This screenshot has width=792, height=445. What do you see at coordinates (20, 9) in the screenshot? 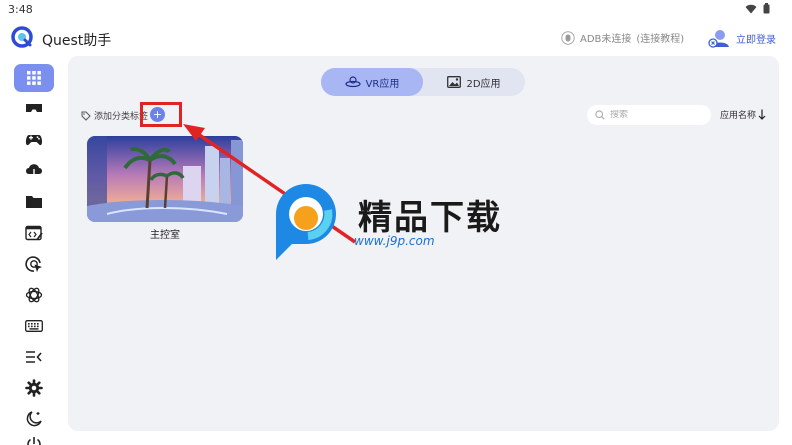
I see `status-time: 3:48` at bounding box center [20, 9].